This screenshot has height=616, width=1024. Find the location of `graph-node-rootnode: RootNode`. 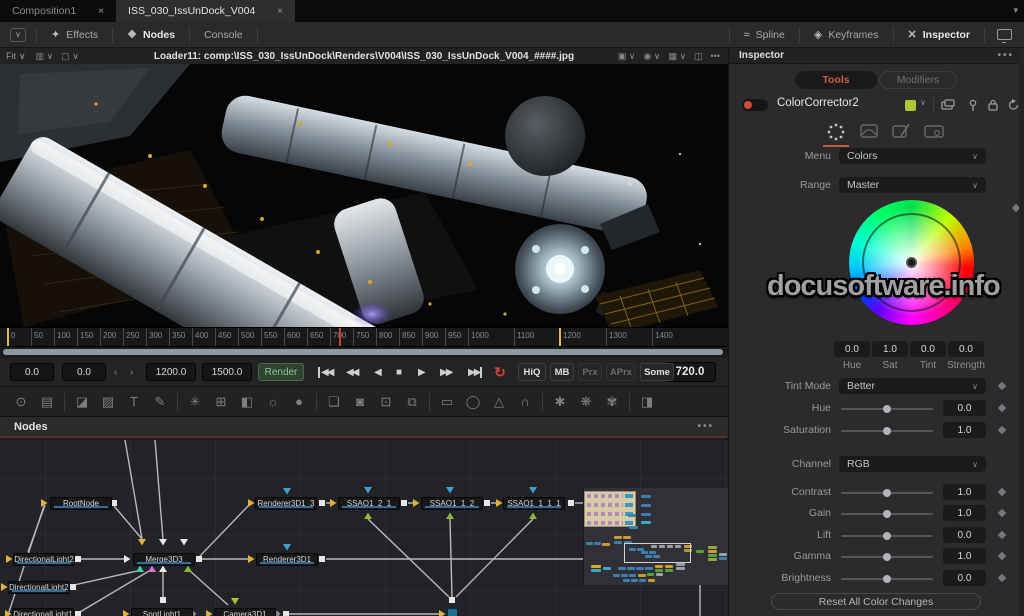

graph-node-rootnode: RootNode is located at coordinates (81, 503).